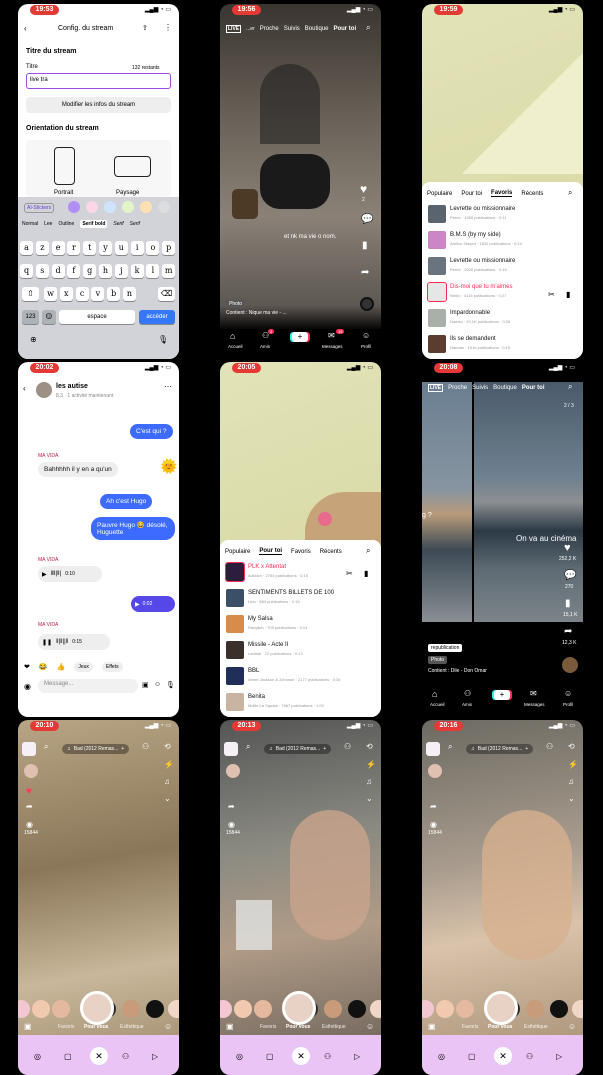  Describe the element at coordinates (25, 28) in the screenshot. I see `back-icon: ‹` at that location.